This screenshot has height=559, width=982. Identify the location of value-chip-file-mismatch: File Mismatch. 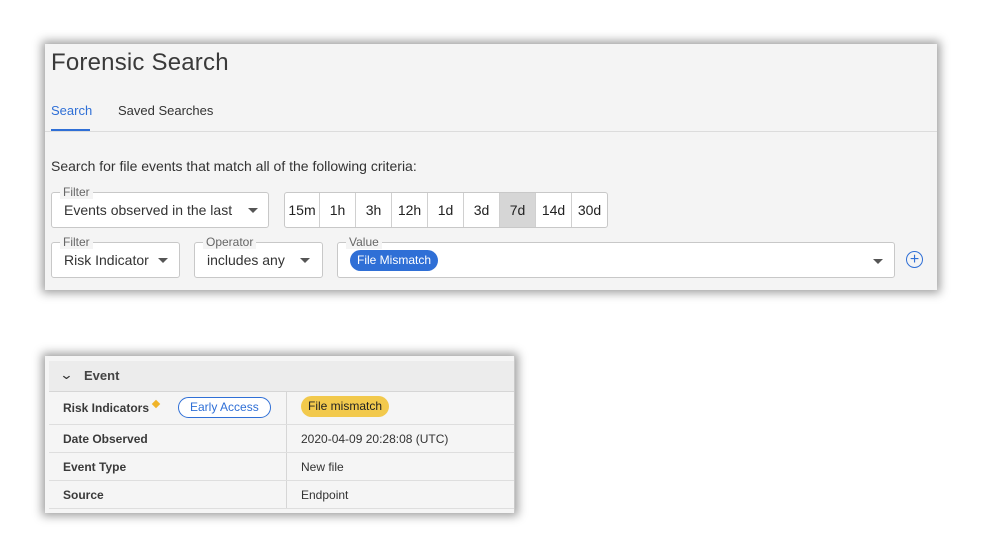
(394, 260).